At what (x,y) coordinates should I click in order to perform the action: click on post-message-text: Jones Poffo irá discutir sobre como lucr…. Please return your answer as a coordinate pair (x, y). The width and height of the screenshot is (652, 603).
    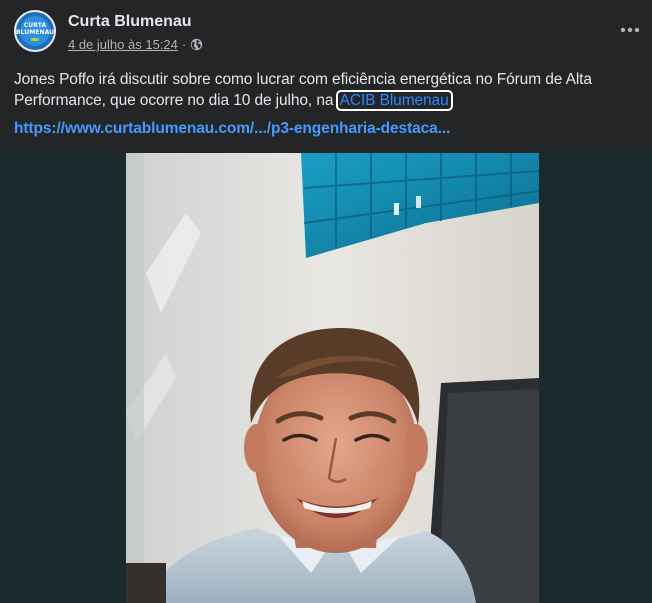
    Looking at the image, I should click on (303, 90).